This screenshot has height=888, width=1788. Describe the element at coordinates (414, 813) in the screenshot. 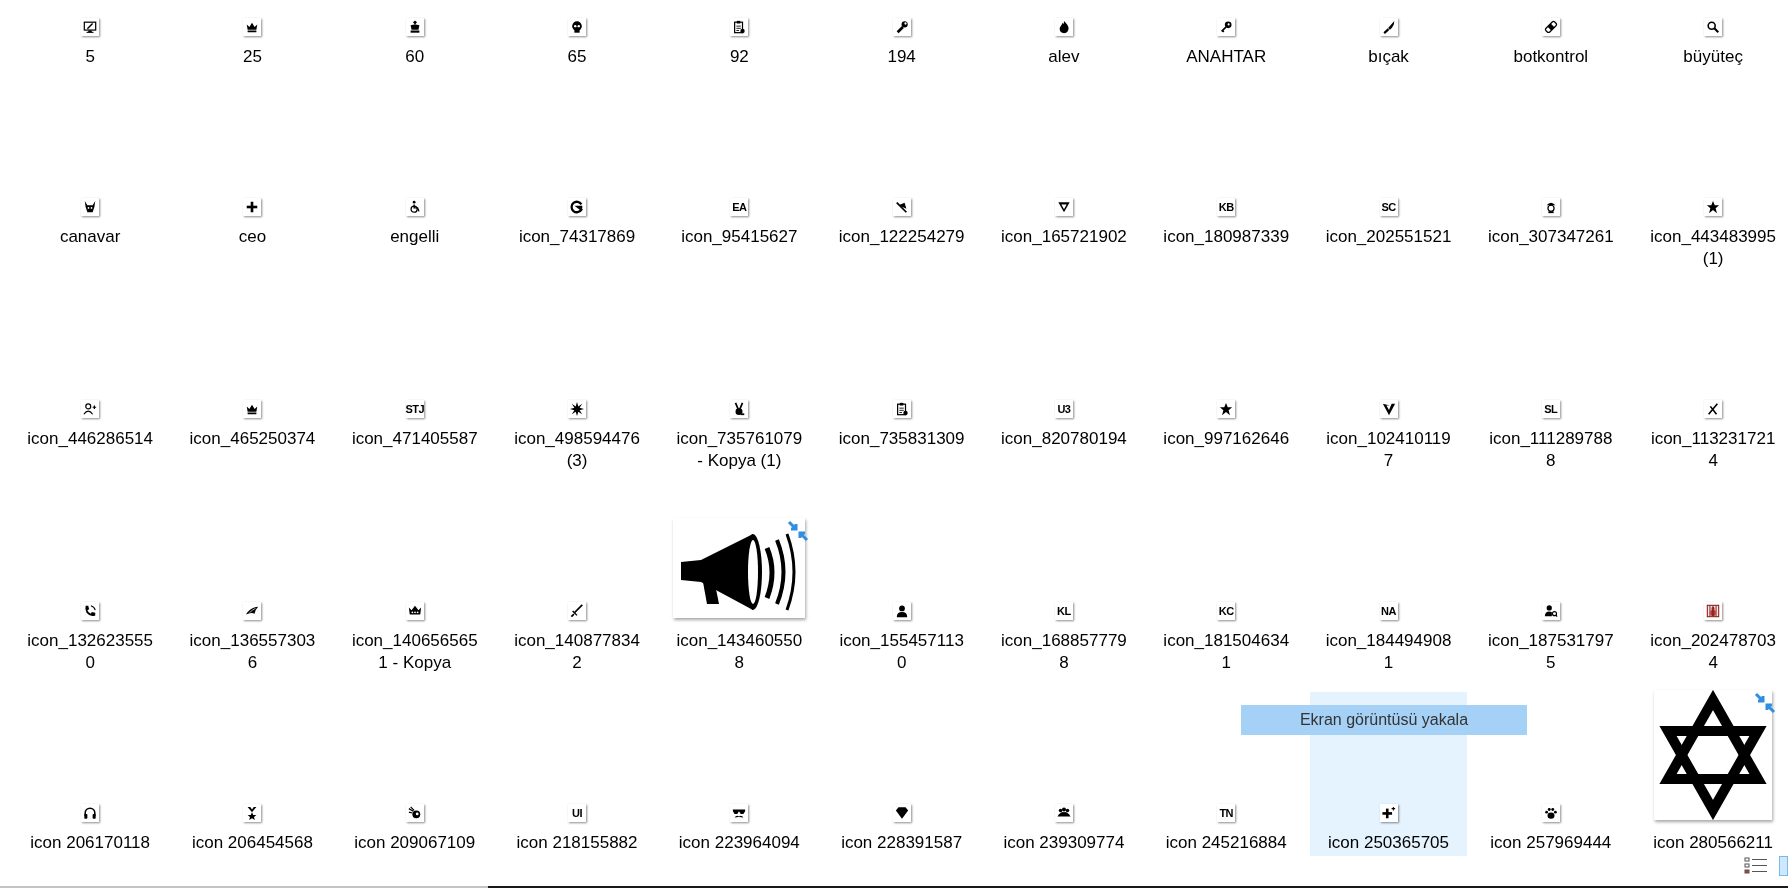

I see `fireball-icon` at that location.